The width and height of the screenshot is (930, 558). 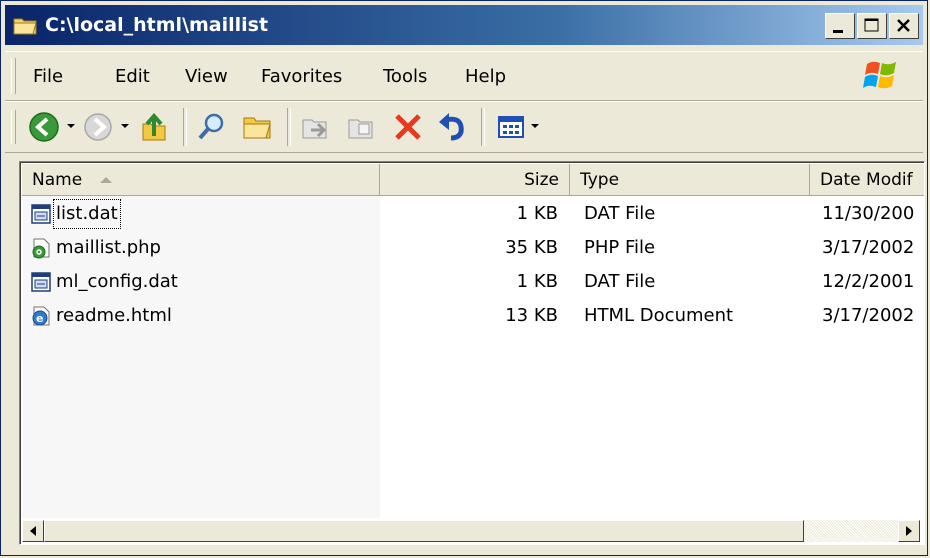 I want to click on search-icon, so click(x=212, y=127).